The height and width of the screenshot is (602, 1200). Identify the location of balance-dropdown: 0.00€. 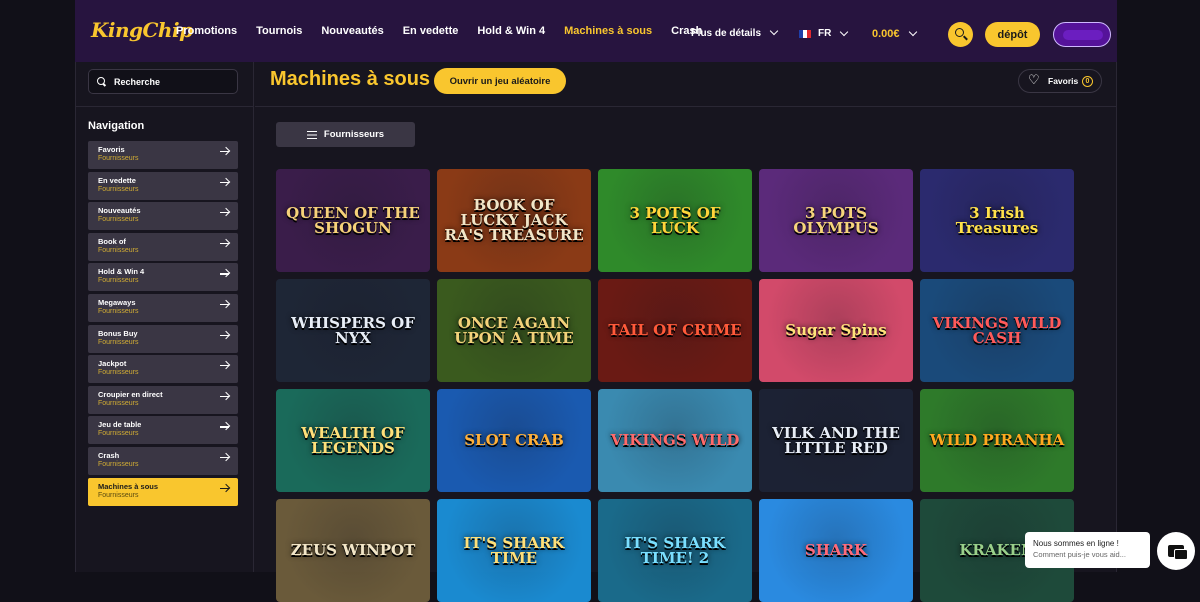
(894, 33).